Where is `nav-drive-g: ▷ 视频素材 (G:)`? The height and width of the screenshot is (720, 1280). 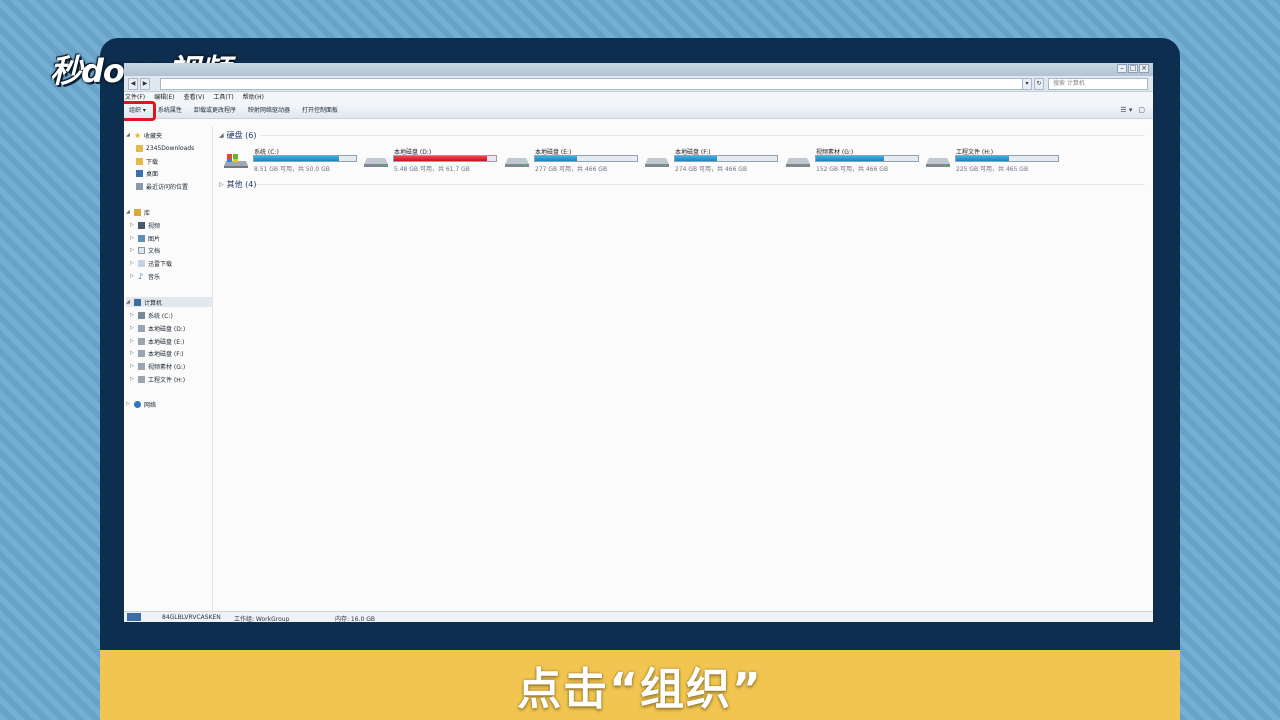 nav-drive-g: ▷ 视频素材 (G:) is located at coordinates (157, 366).